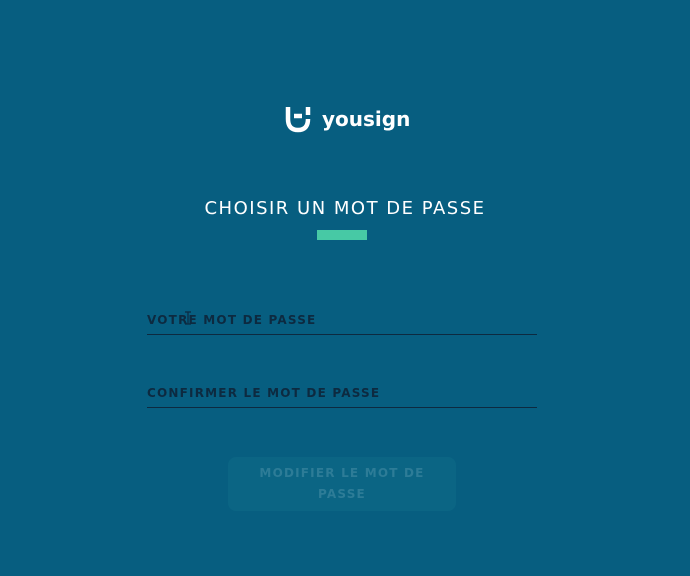  Describe the element at coordinates (342, 235) in the screenshot. I see `title-underline` at that location.